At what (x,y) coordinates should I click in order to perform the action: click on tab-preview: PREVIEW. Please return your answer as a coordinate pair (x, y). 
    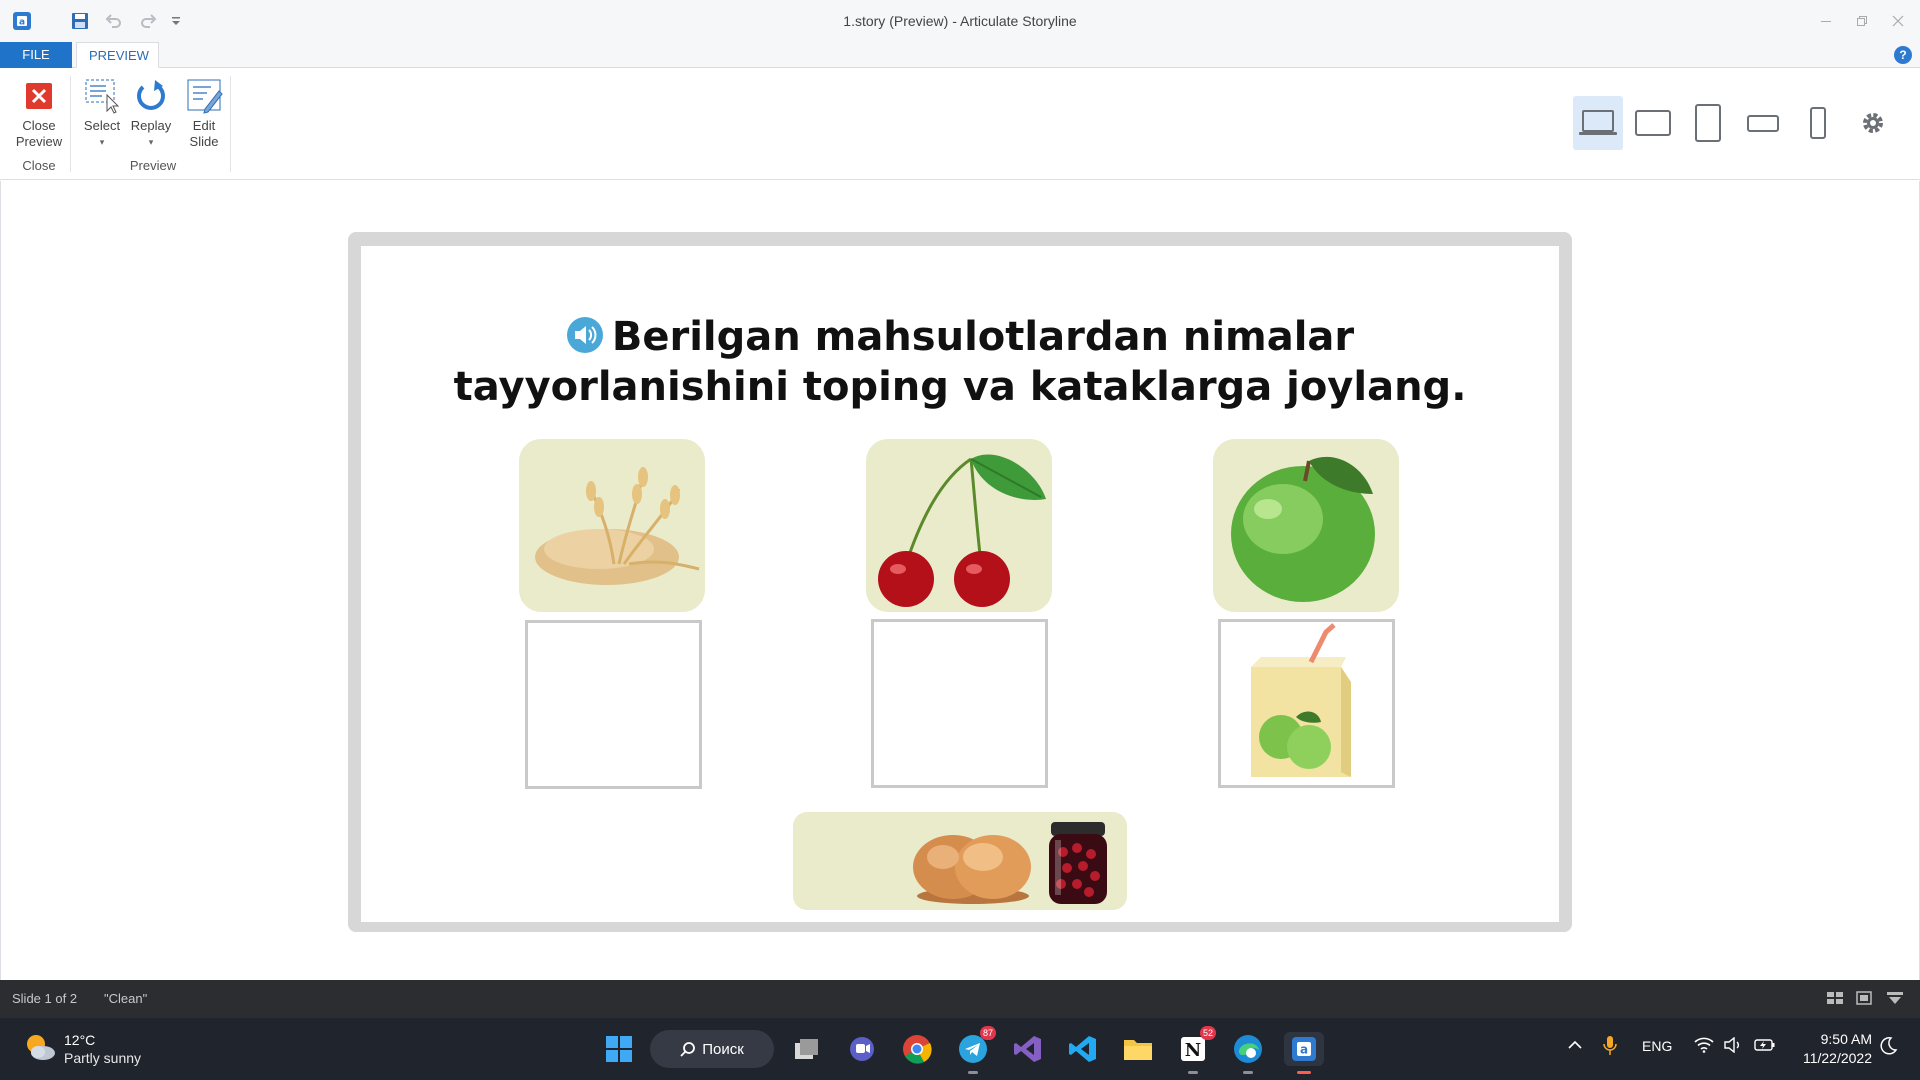
    Looking at the image, I should click on (117, 55).